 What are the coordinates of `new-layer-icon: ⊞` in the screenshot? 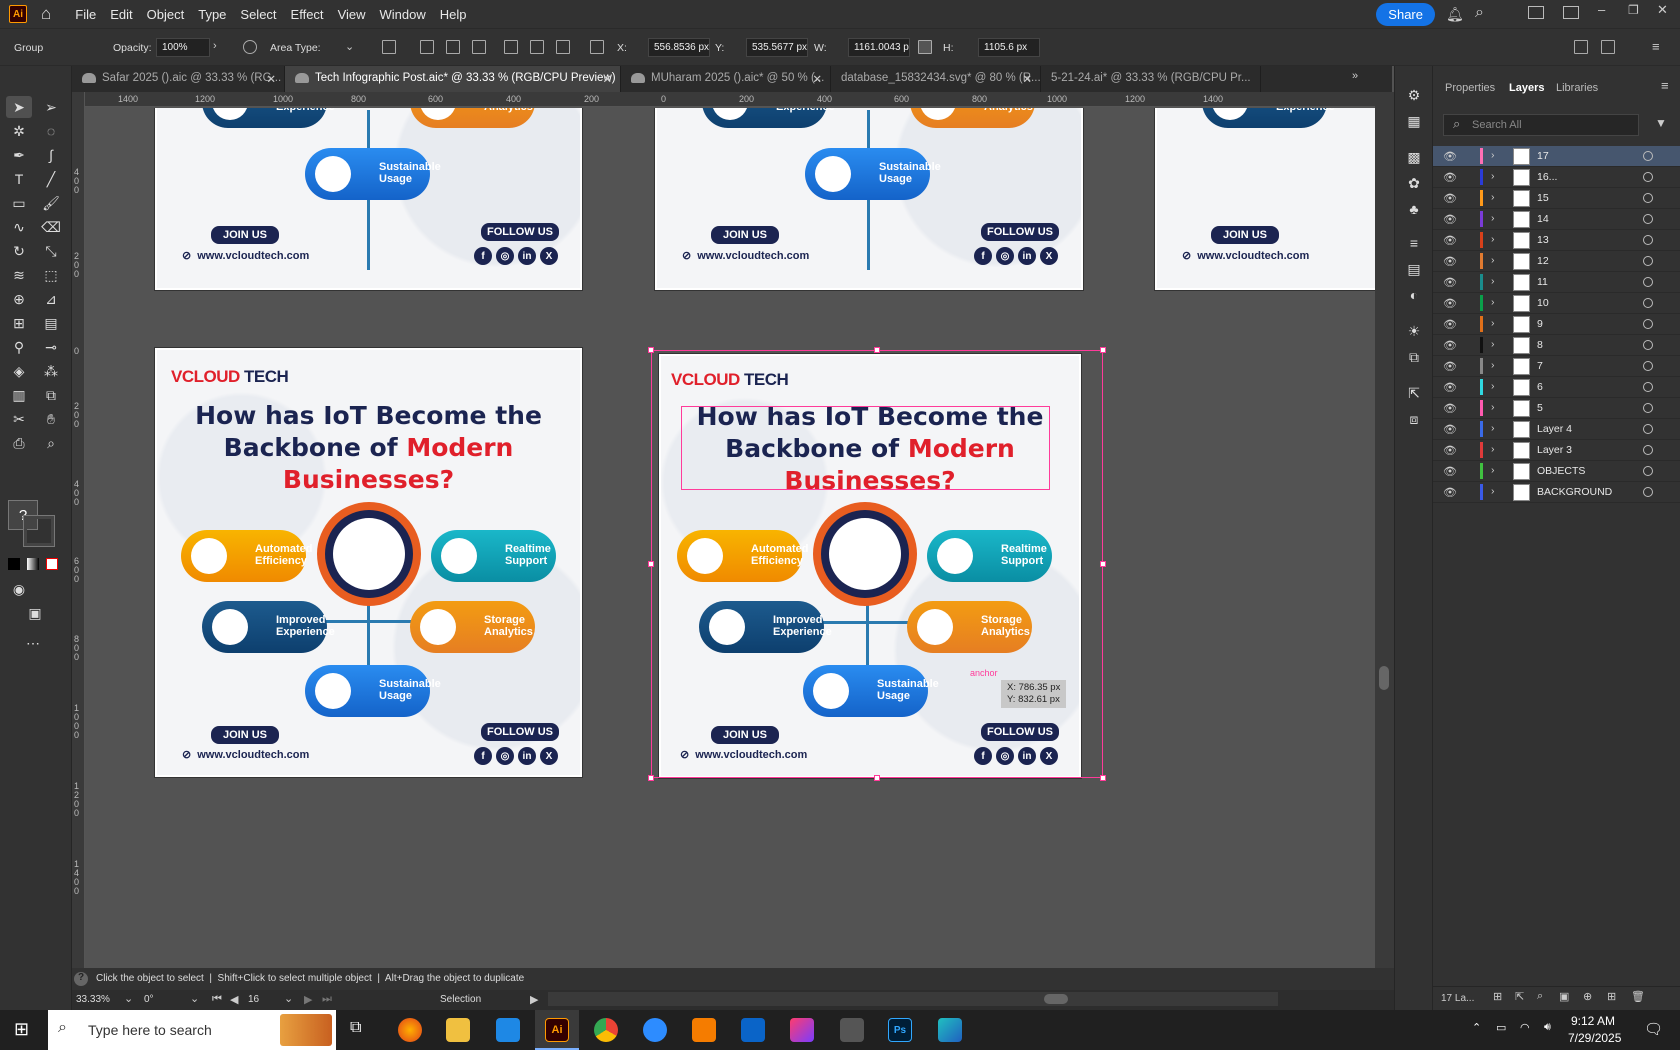 It's located at (1611, 996).